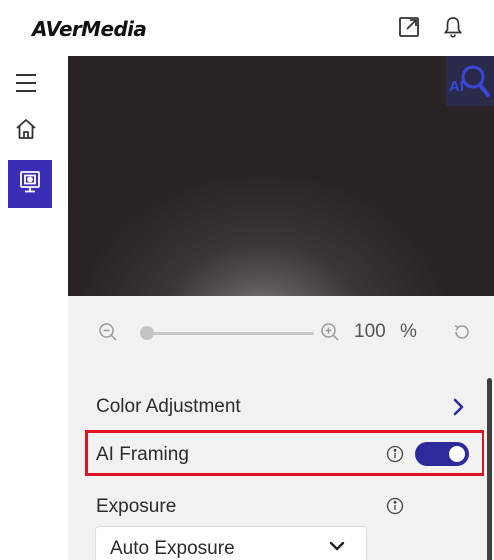 Image resolution: width=494 pixels, height=560 pixels. I want to click on zoom-out-icon, so click(108, 332).